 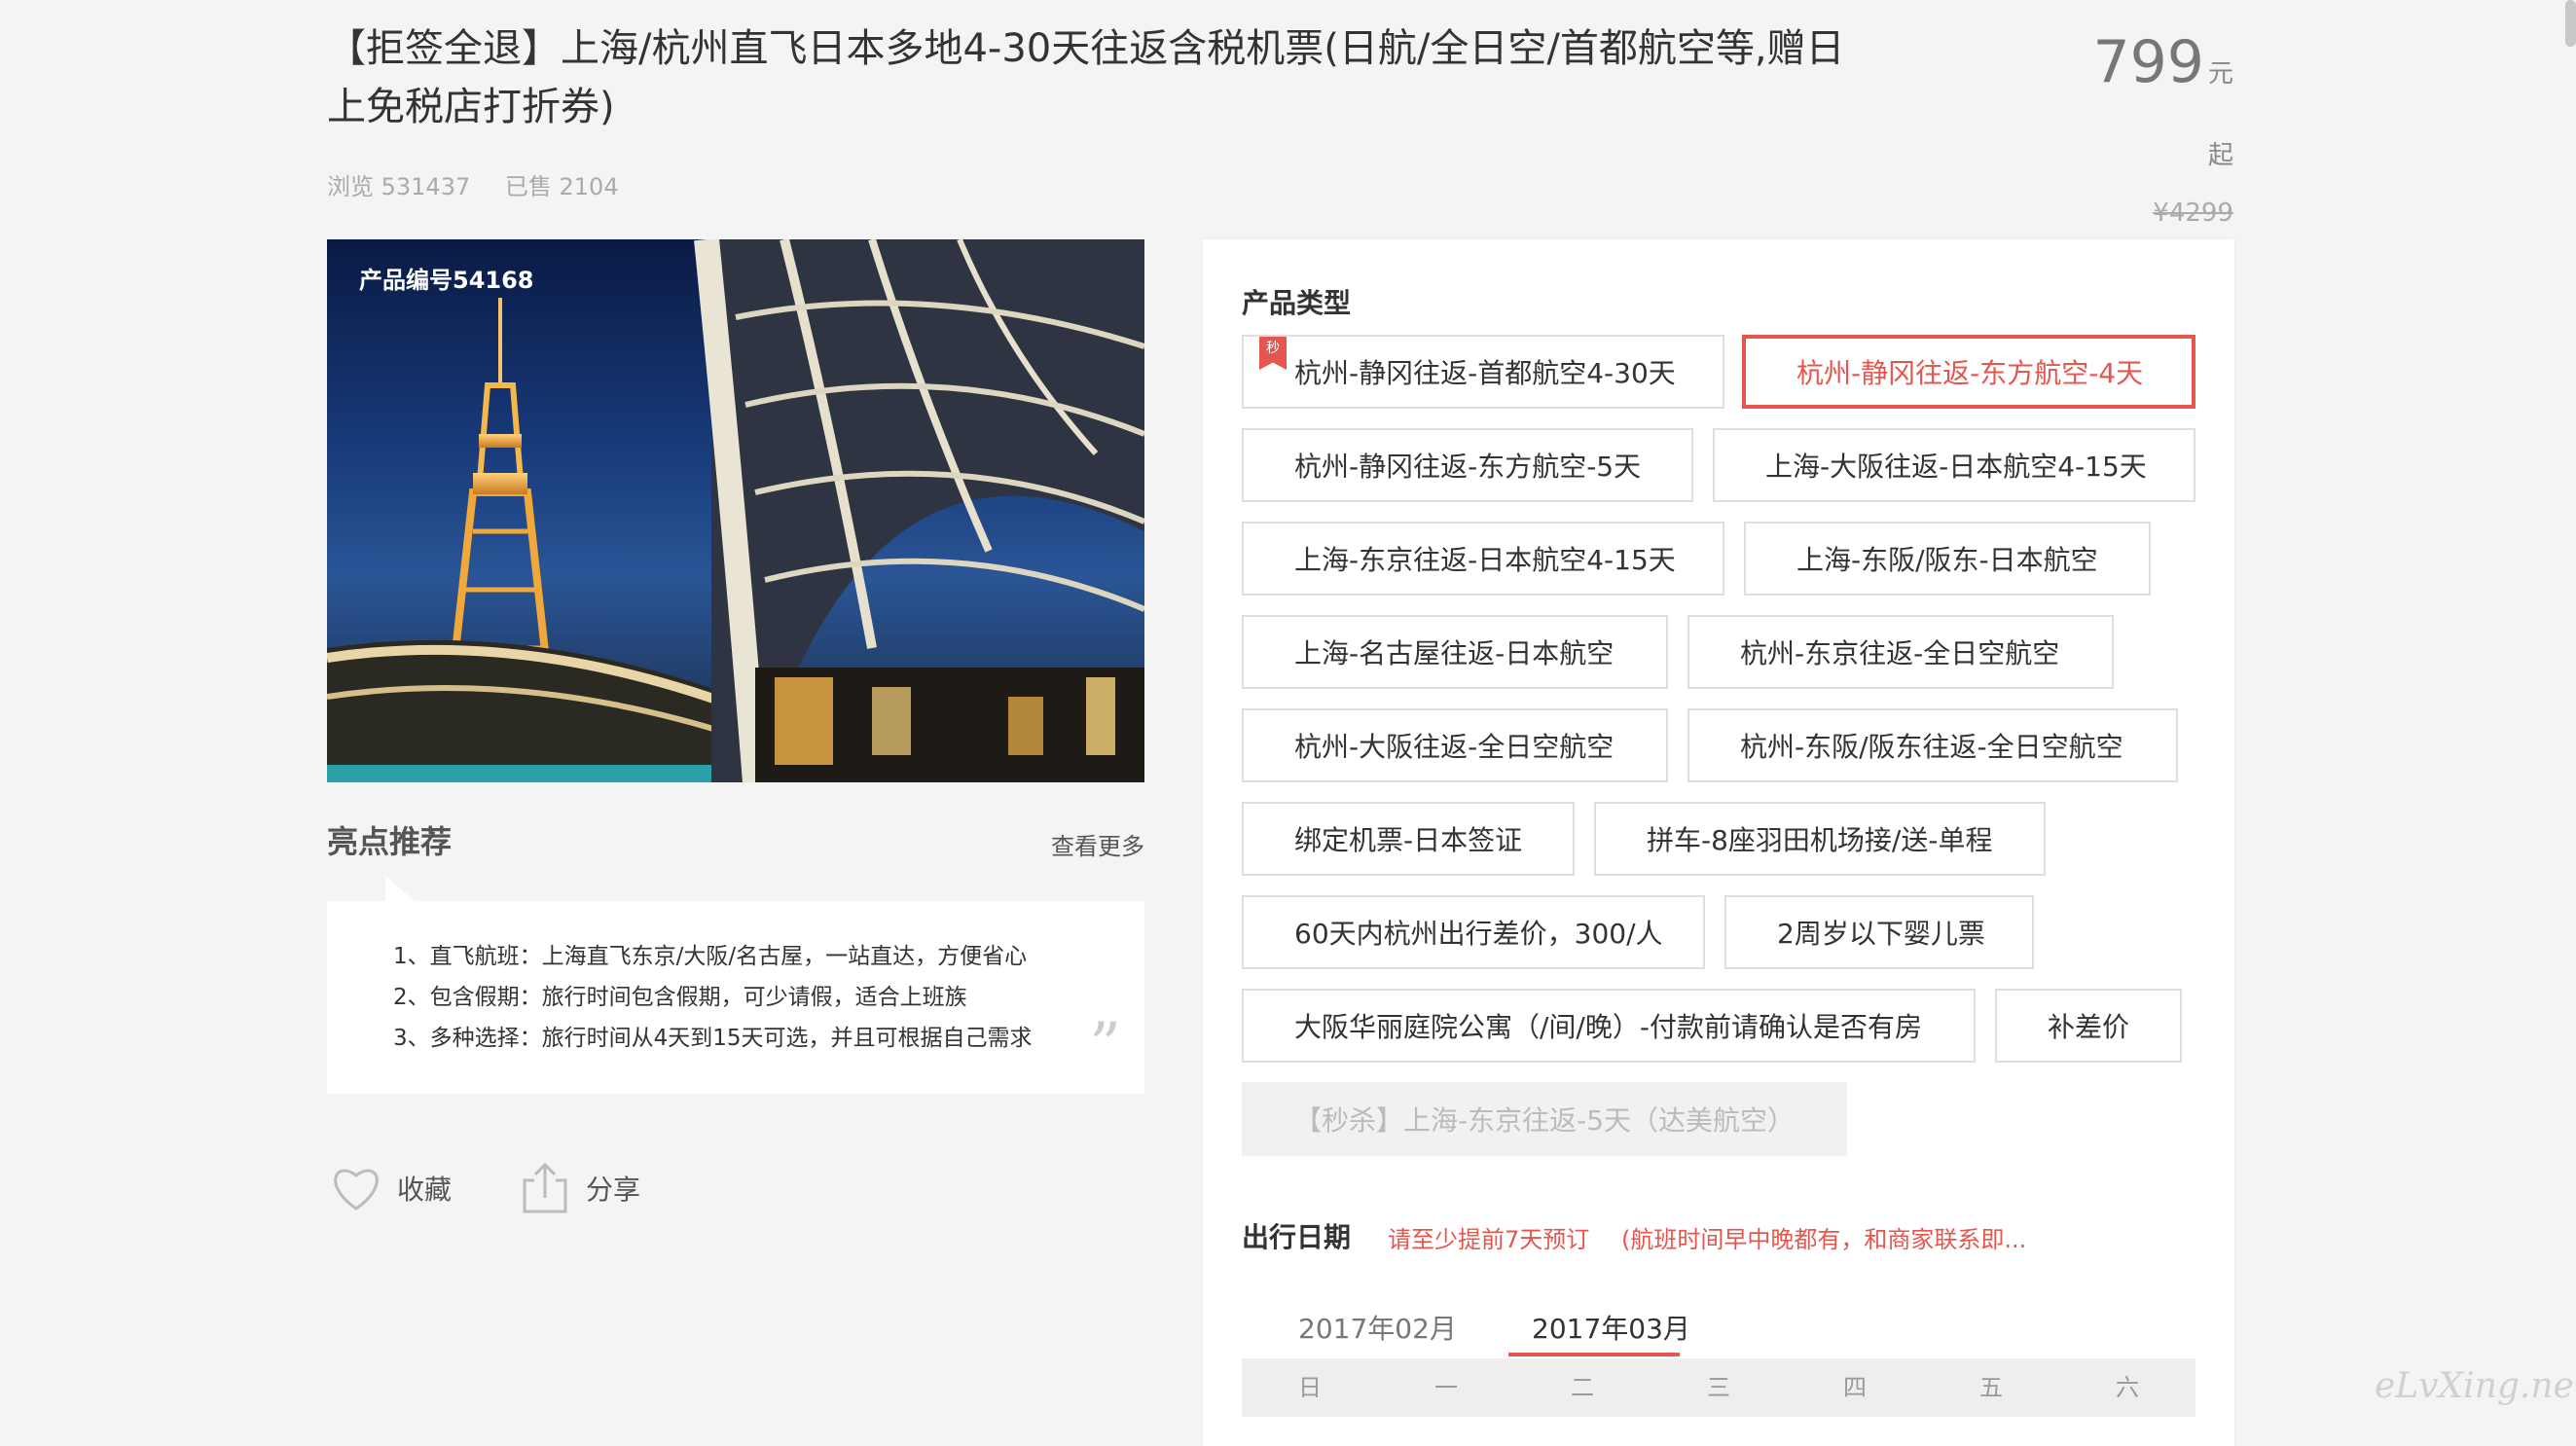 I want to click on option-label: 杭州-东阪/阪东往返-全日空航空, so click(x=1931, y=747).